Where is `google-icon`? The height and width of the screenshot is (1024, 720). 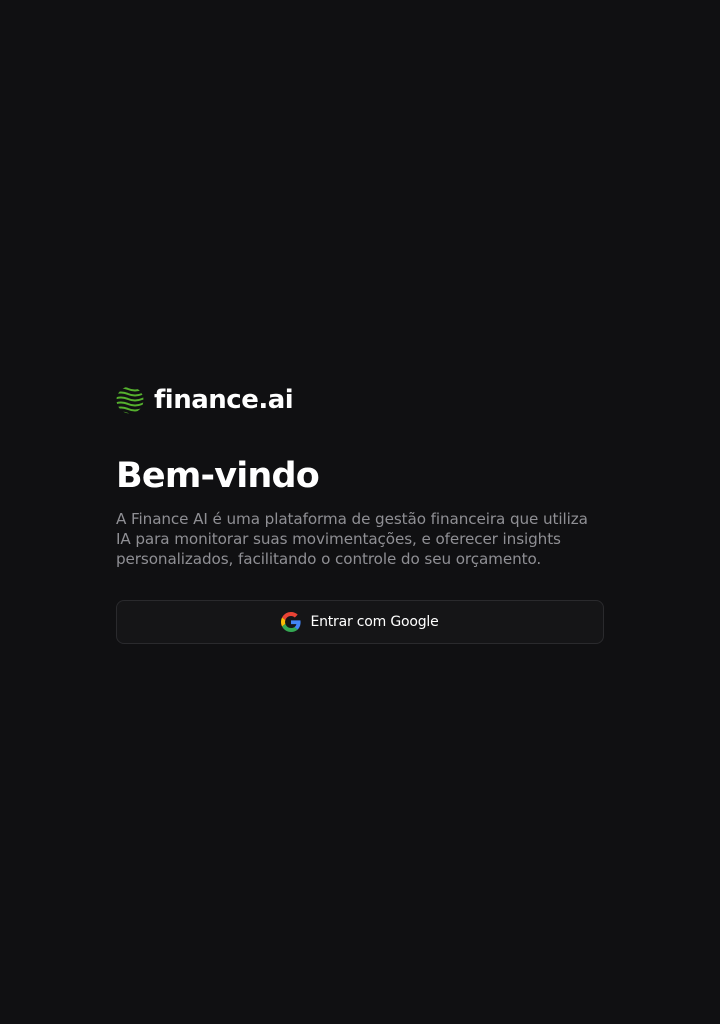 google-icon is located at coordinates (291, 622).